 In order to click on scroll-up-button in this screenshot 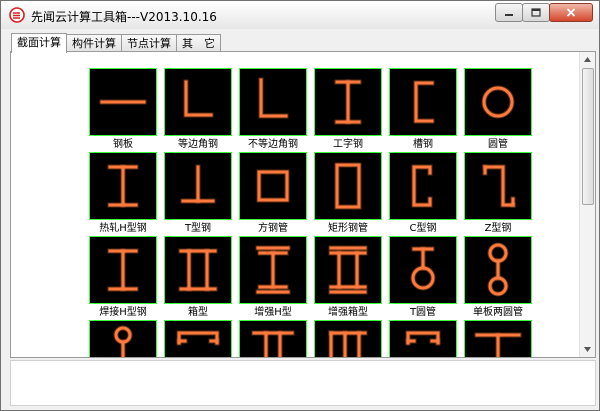, I will do `click(587, 59)`.